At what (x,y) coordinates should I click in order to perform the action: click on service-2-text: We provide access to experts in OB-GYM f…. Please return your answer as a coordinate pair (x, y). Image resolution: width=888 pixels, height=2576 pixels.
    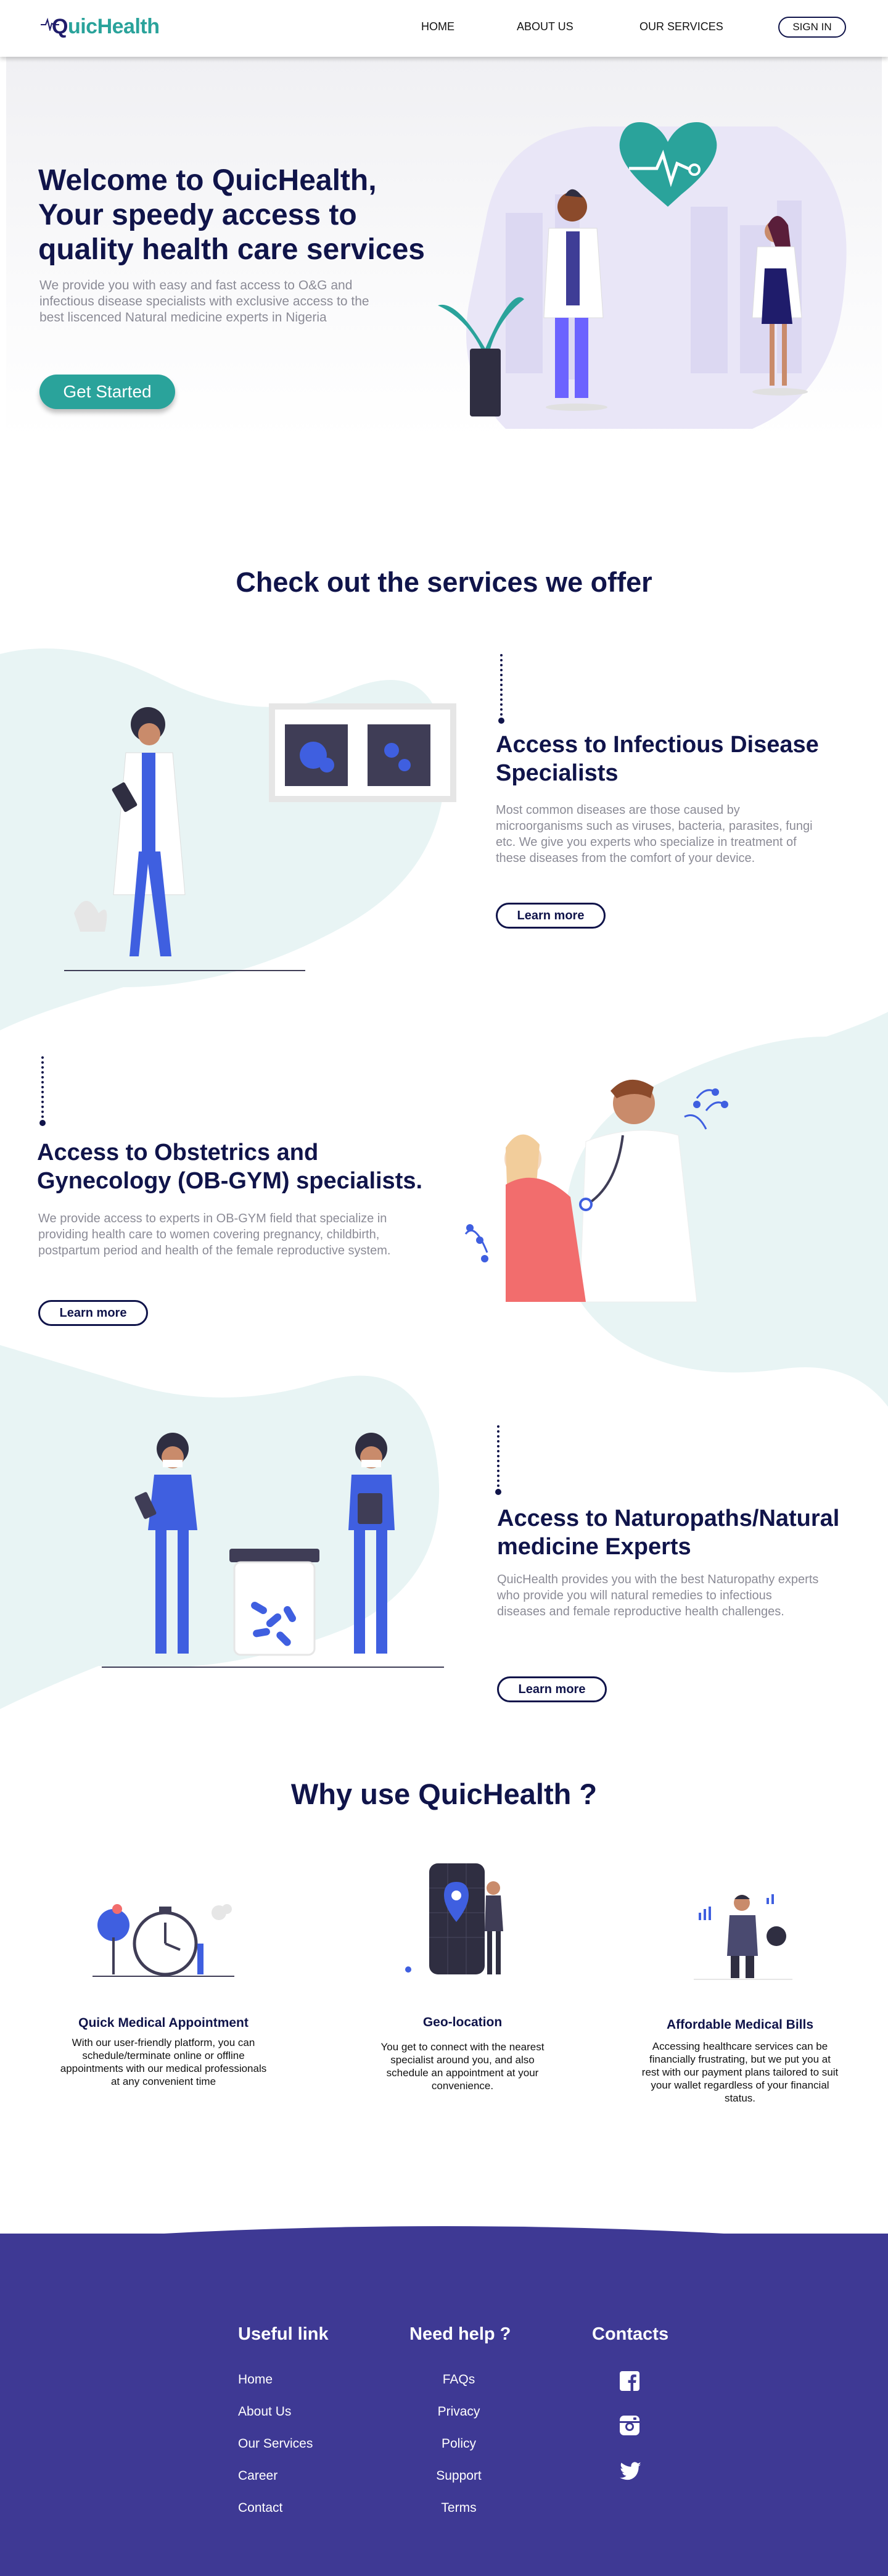
    Looking at the image, I should click on (215, 1234).